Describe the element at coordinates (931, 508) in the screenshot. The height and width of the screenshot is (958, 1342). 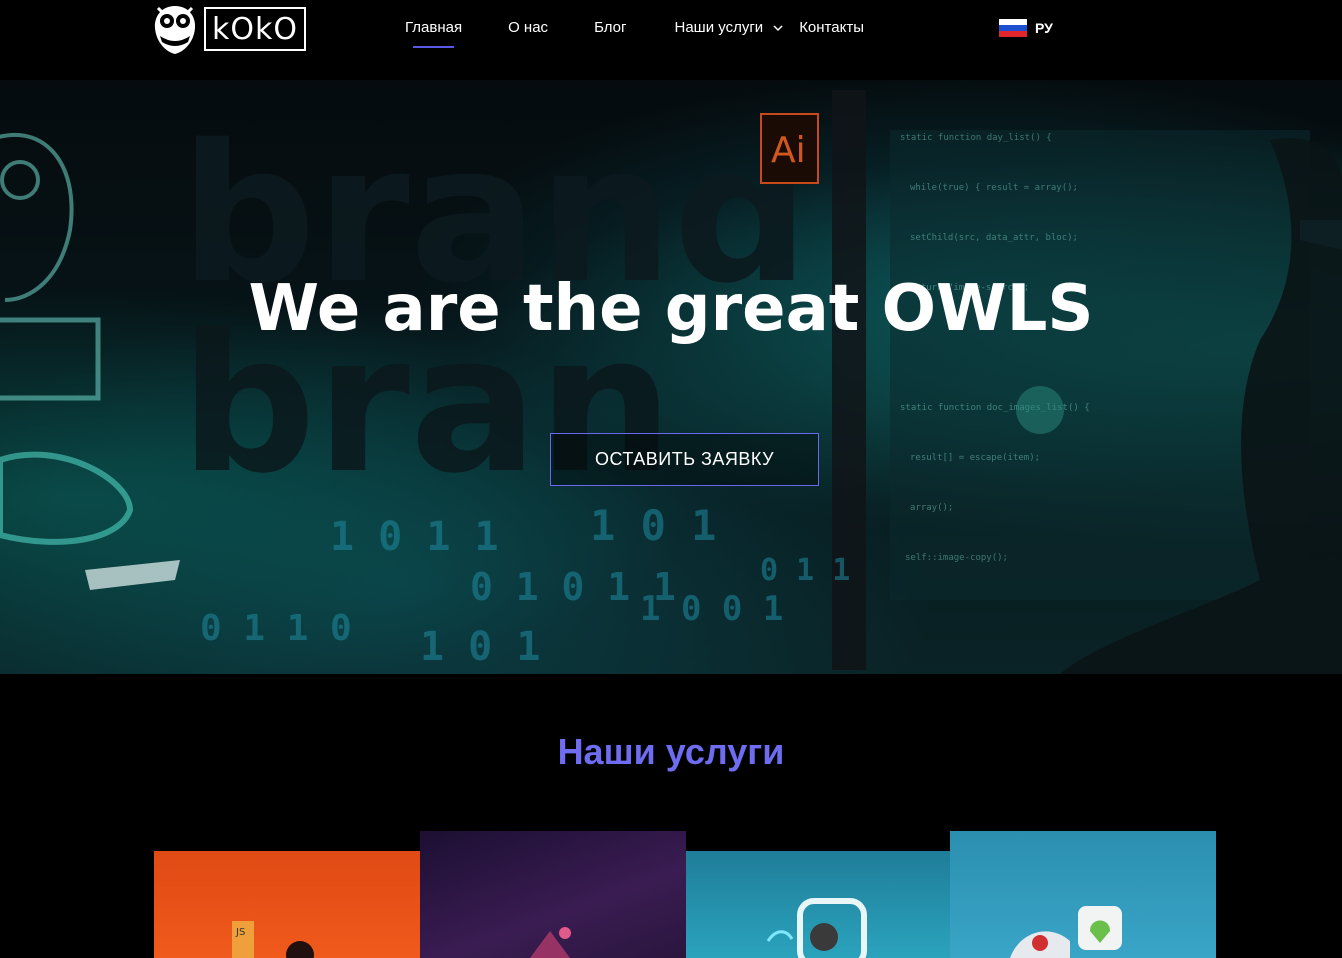
I see `svg-text: array();` at that location.